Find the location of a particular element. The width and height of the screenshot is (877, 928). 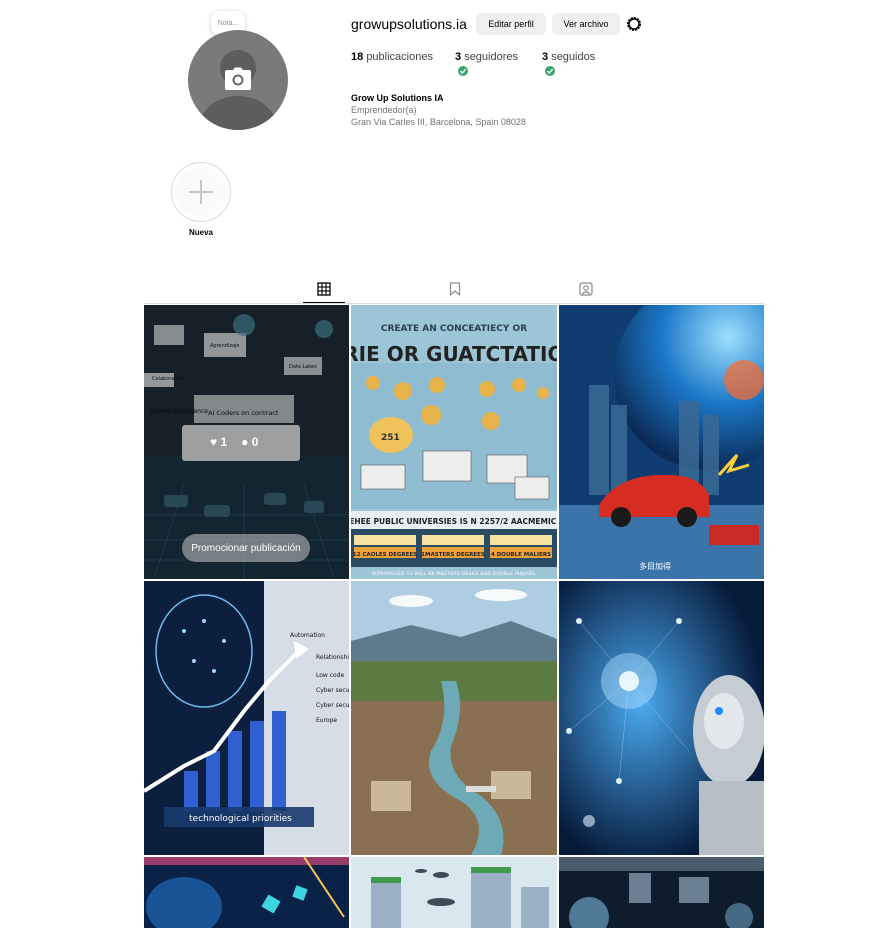

tagged-user-icon is located at coordinates (586, 289).